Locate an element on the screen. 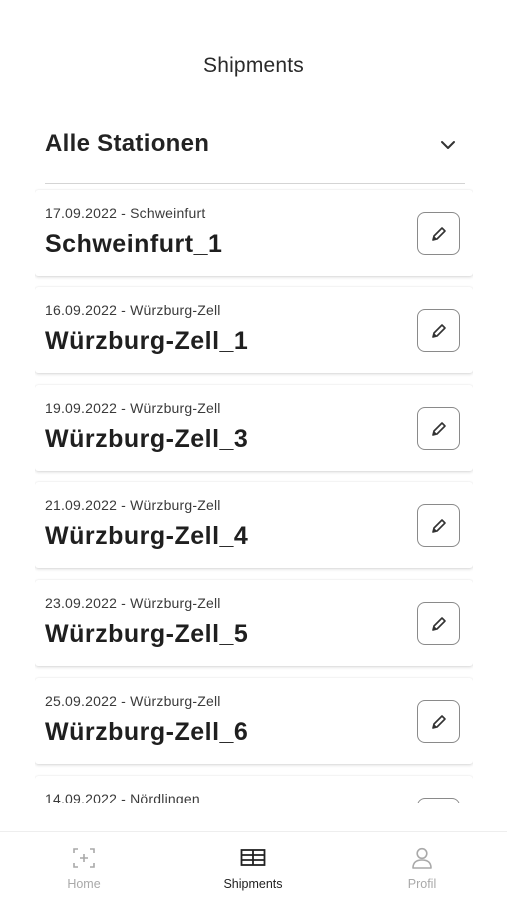  page-title: Shipments is located at coordinates (253, 65).